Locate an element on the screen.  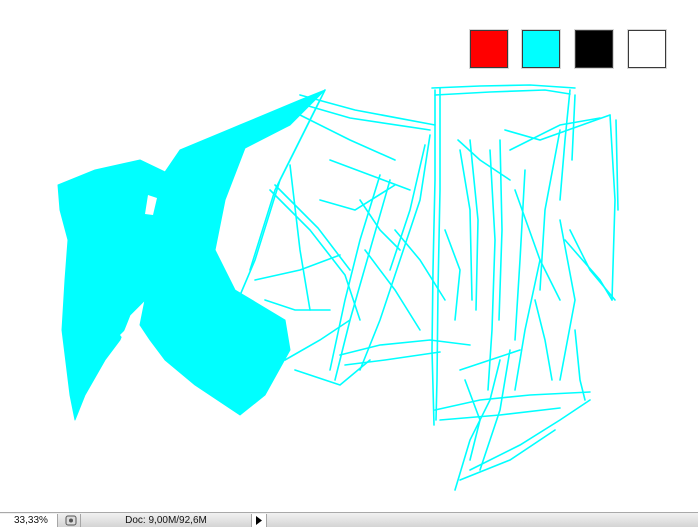
swatch-red is located at coordinates (489, 49).